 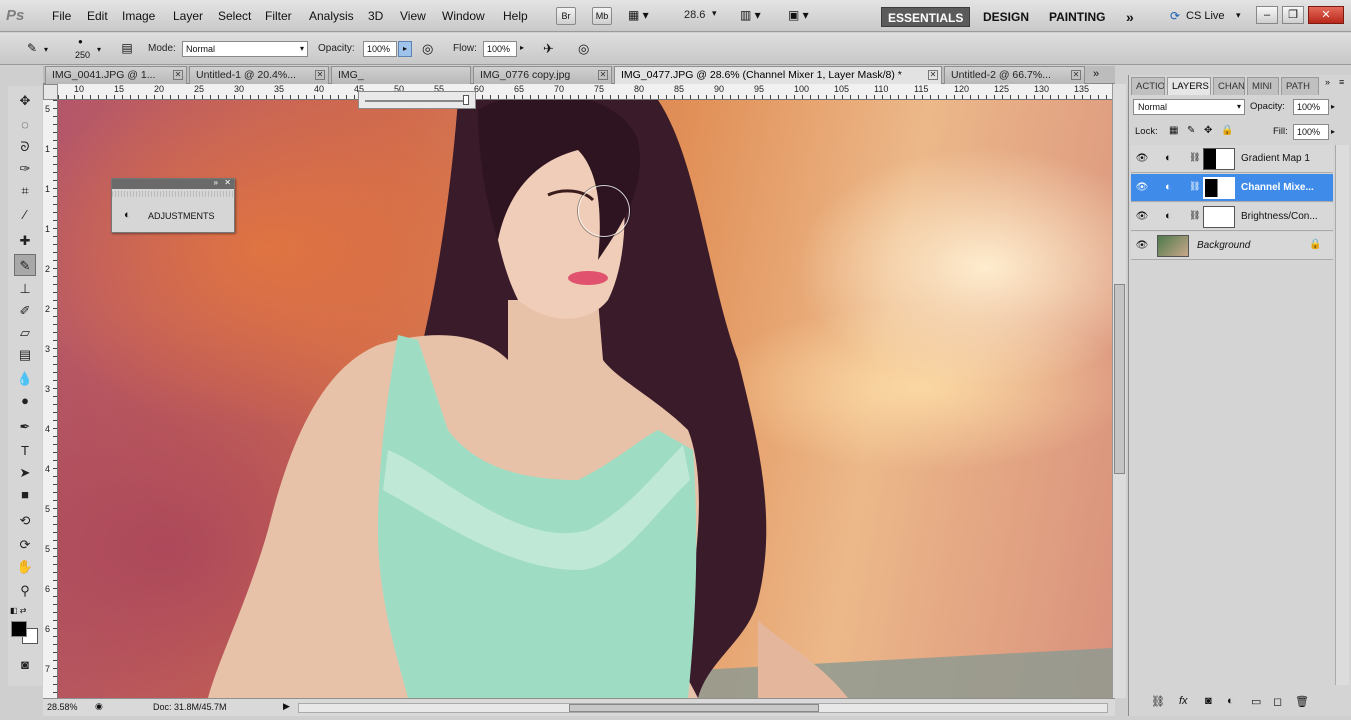 I want to click on new-group-icon: ▭, so click(x=1256, y=701).